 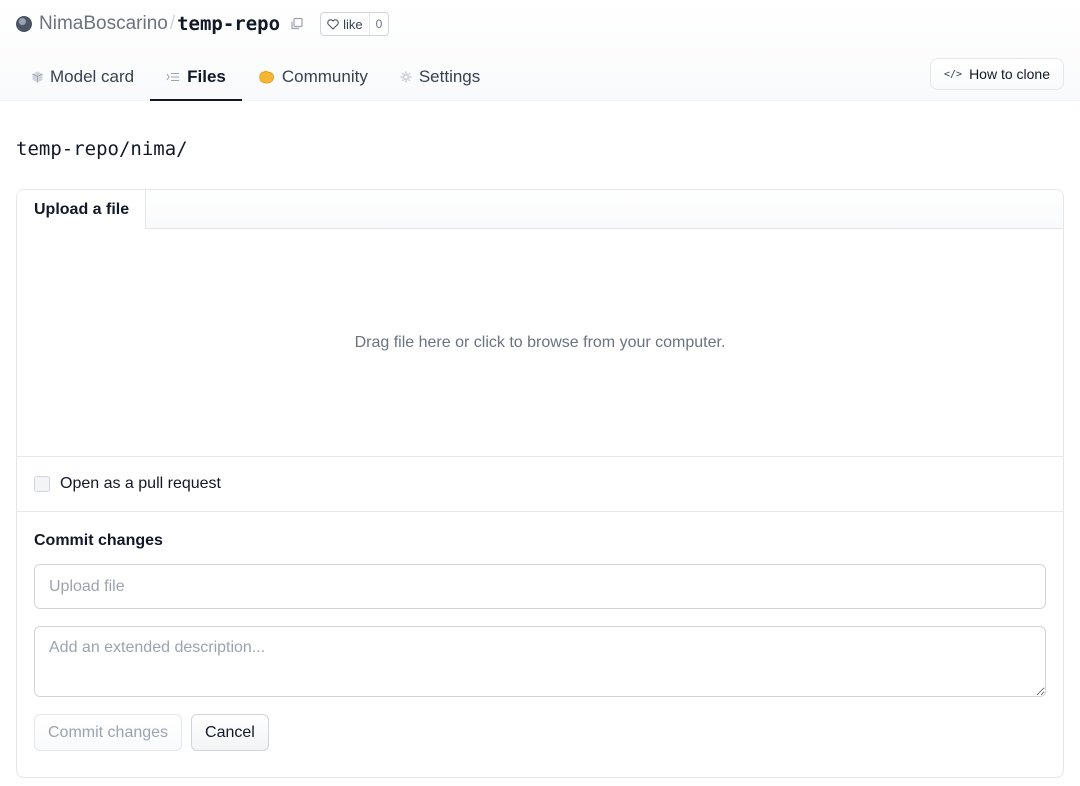 I want to click on tab-model-card-label: Model card, so click(x=92, y=76).